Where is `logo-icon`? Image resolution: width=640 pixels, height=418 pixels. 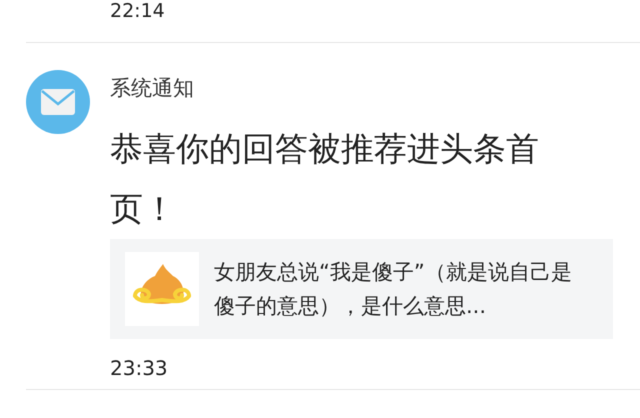
logo-icon is located at coordinates (162, 289).